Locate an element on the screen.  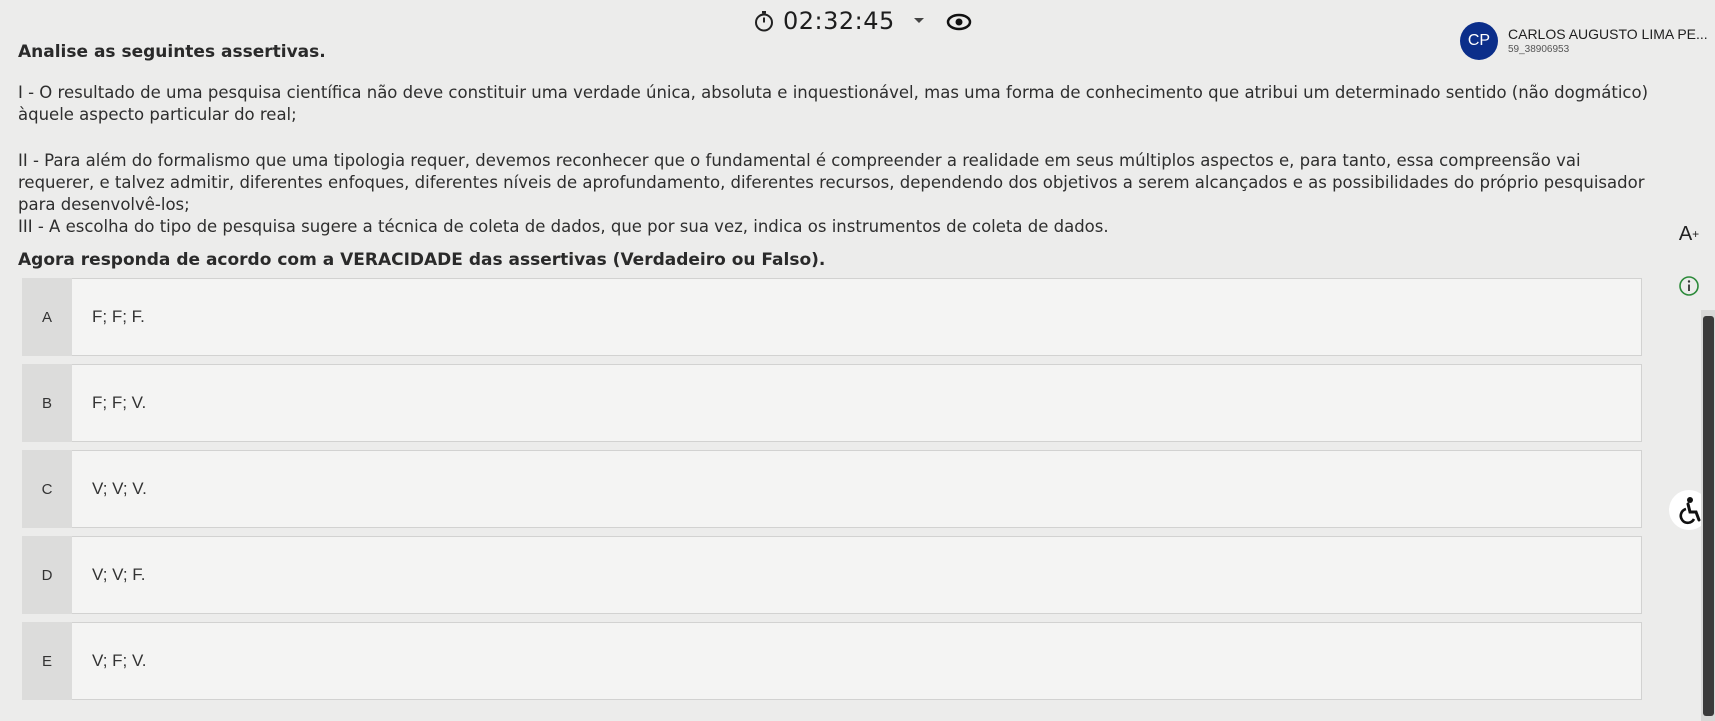
option-text: F; F; F. is located at coordinates (857, 317).